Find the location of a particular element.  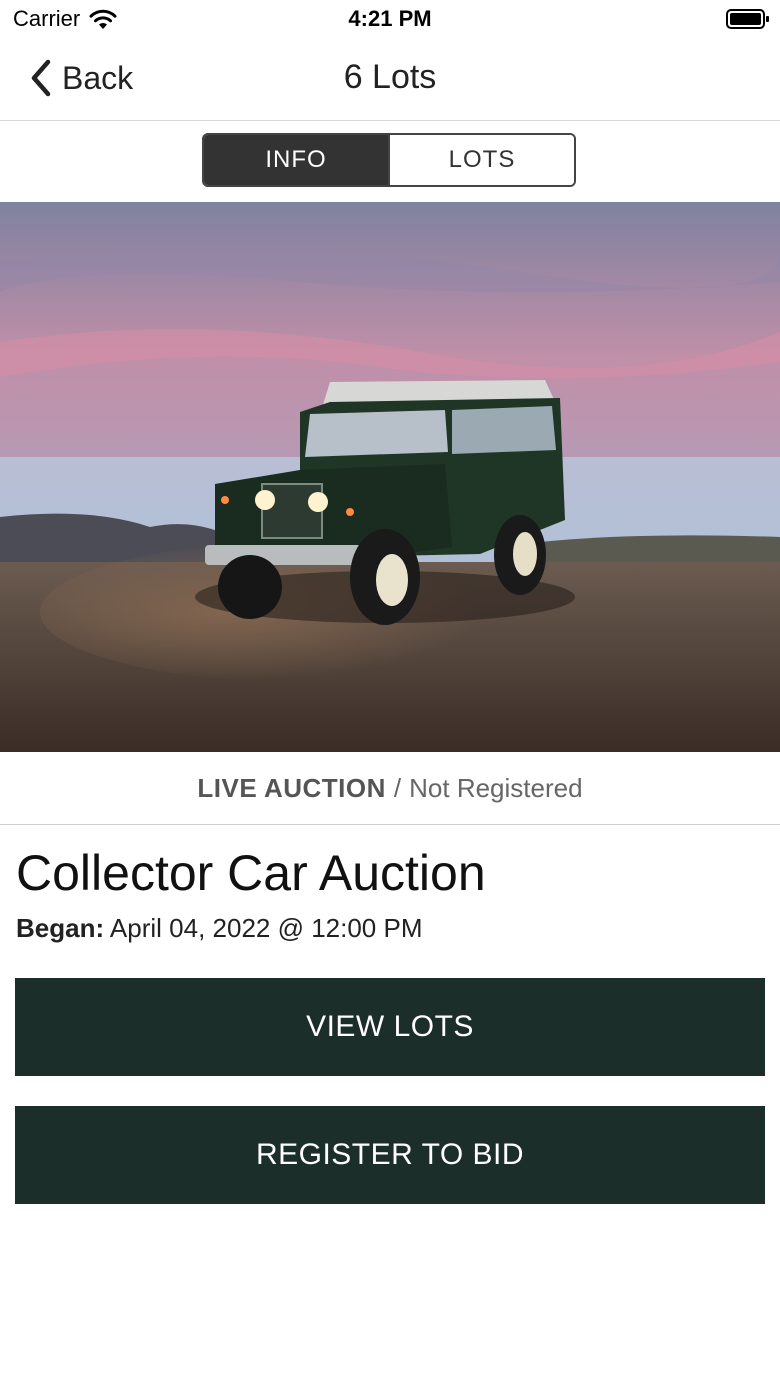

status-bar: Carrier 4:21 PM is located at coordinates (390, 20).